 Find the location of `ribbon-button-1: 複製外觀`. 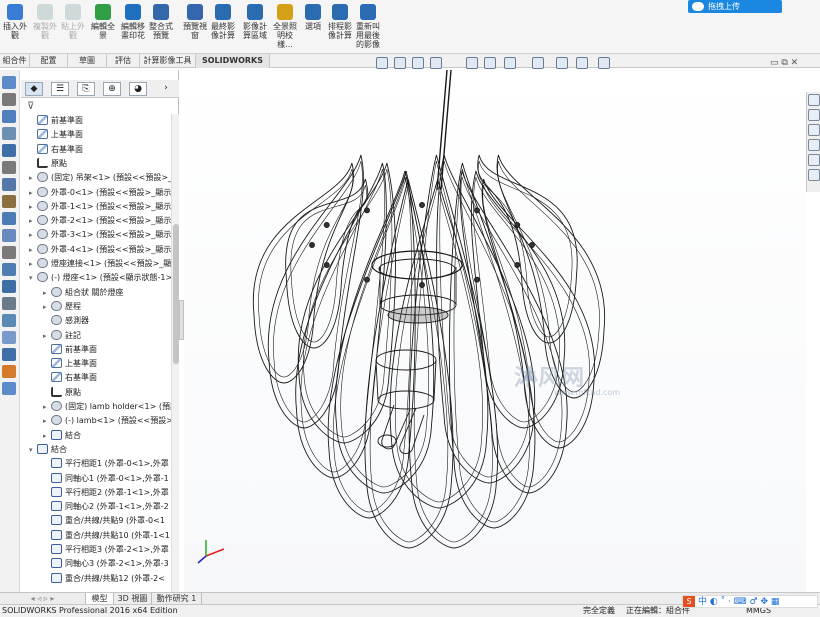

ribbon-button-1: 複製外觀 is located at coordinates (45, 28).